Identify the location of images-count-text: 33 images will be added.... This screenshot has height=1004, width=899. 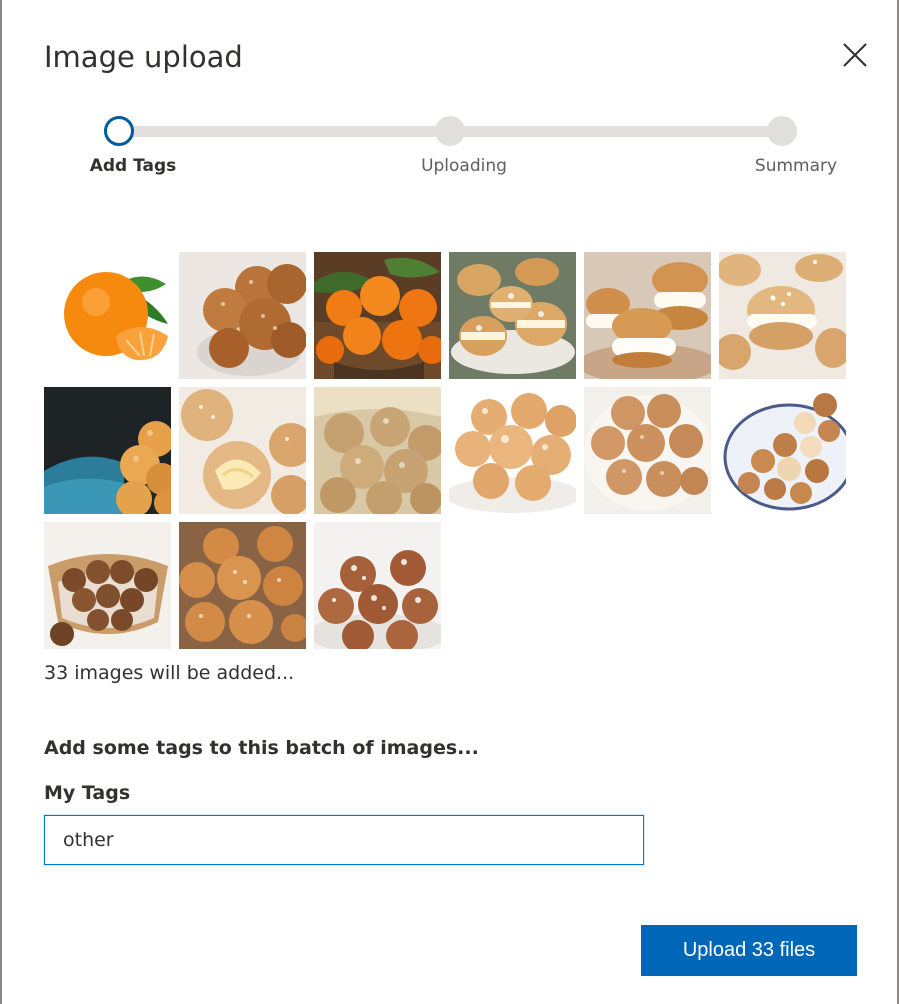
(169, 673).